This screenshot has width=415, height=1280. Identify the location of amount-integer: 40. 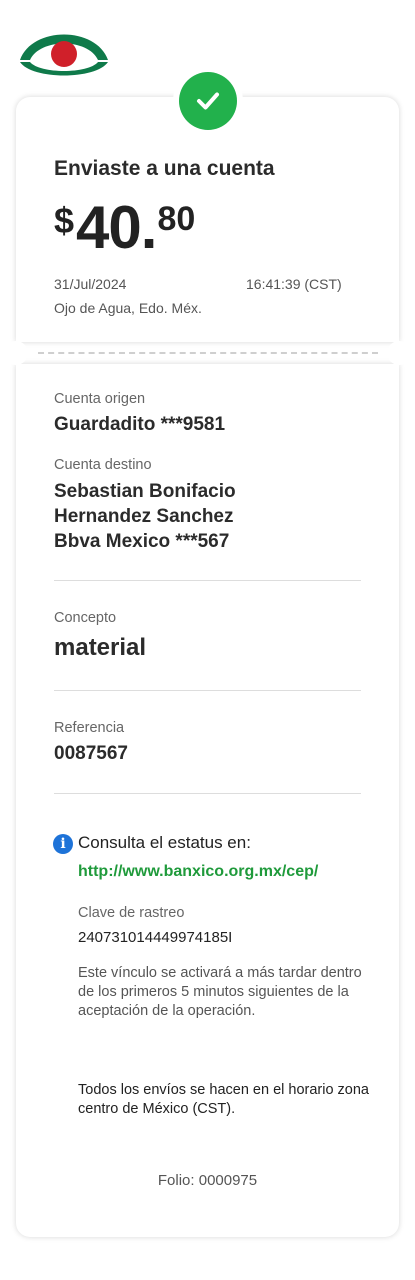
(109, 227).